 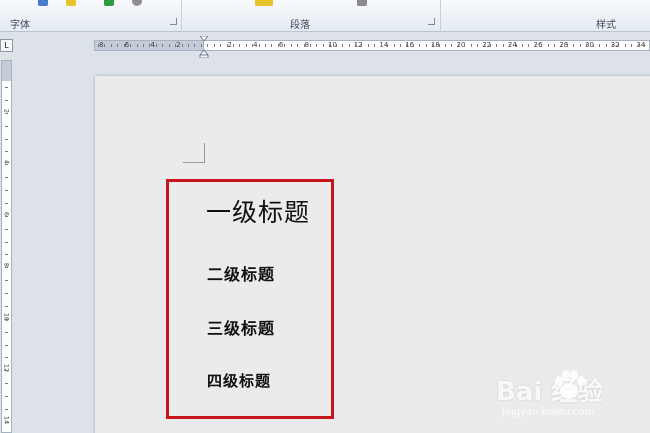 I want to click on shading-icon, so click(x=109, y=3).